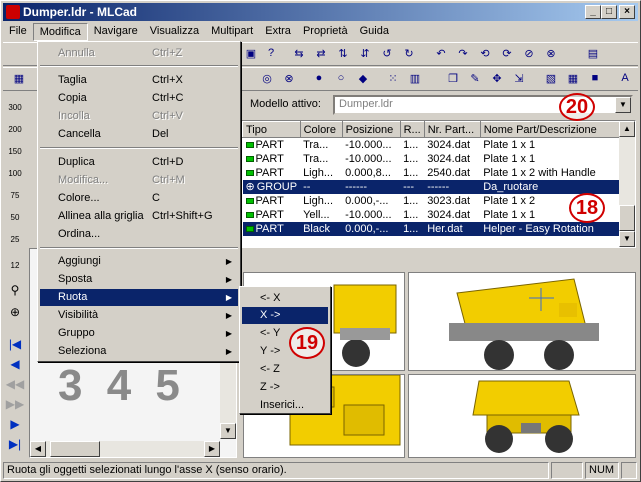 The image size is (641, 482). What do you see at coordinates (629, 470) in the screenshot?
I see `resize-grip` at bounding box center [629, 470].